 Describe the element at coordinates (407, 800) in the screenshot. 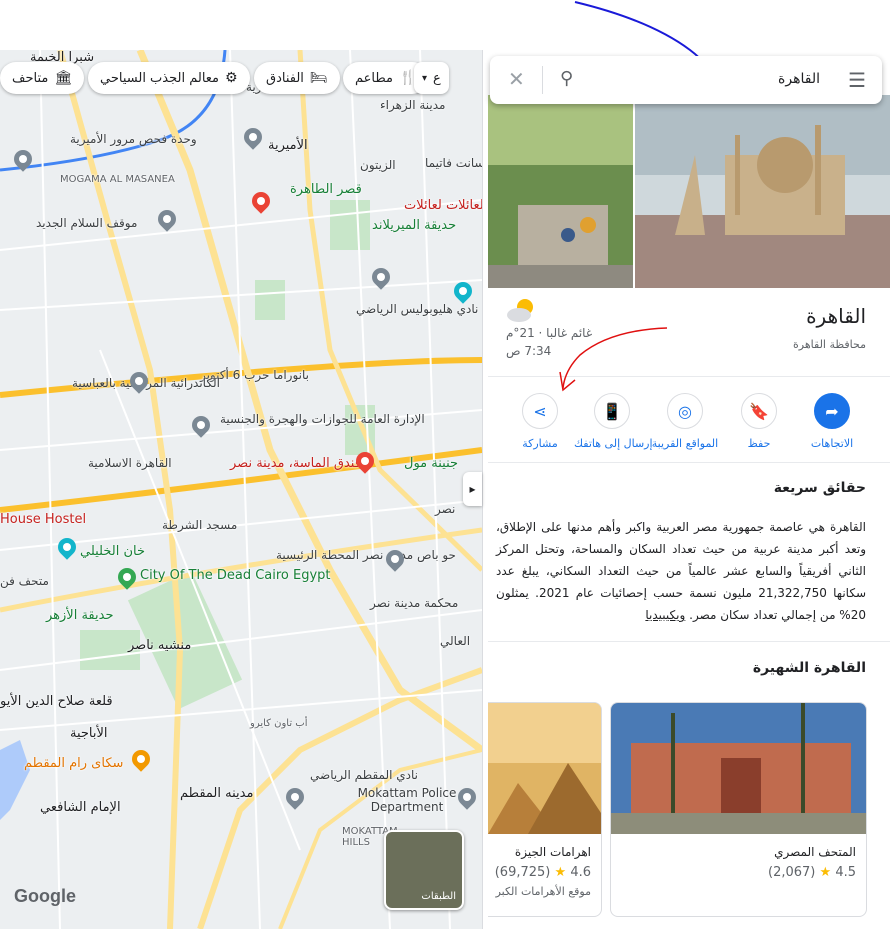

I see `map-label: Mokattam Police Department` at that location.